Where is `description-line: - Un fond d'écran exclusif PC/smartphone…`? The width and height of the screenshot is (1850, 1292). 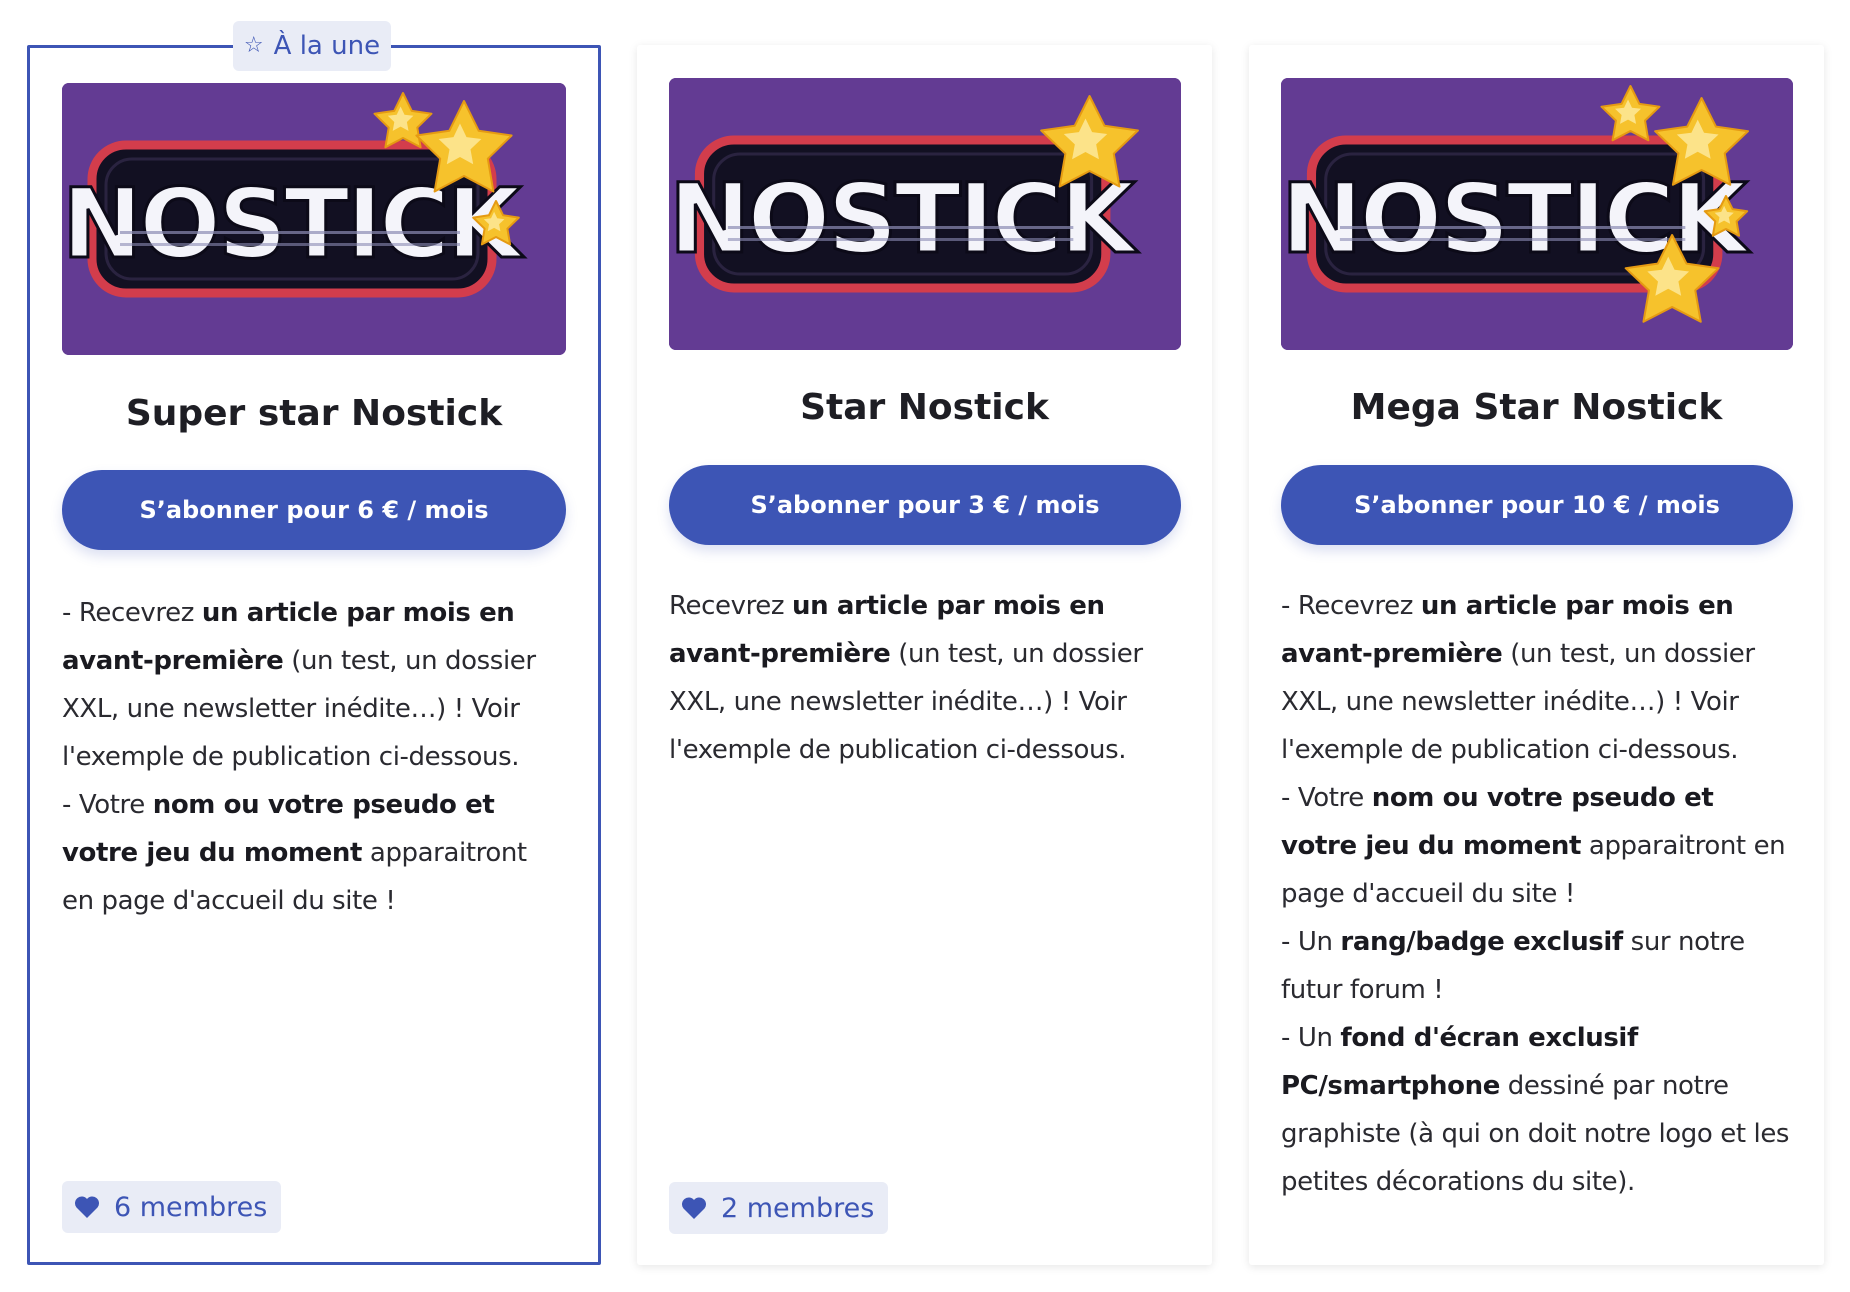 description-line: - Un fond d'écran exclusif PC/smartphone… is located at coordinates (1538, 1110).